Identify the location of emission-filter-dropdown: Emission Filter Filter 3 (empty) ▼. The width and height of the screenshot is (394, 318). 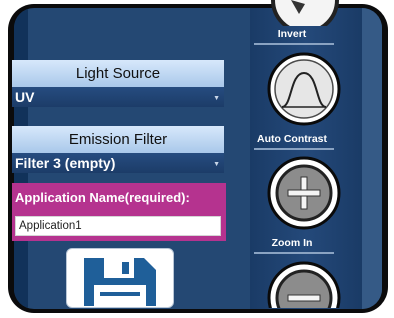
(118, 149).